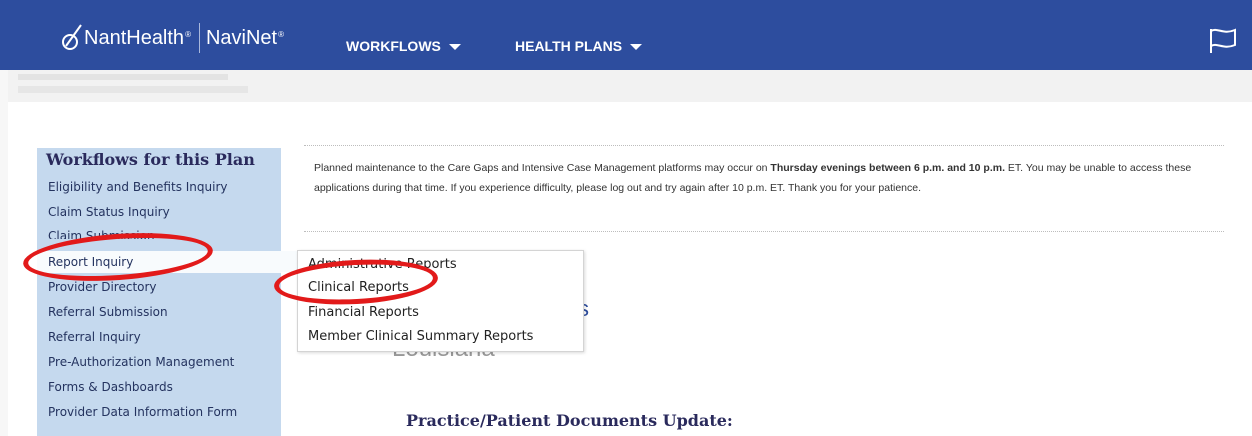 The height and width of the screenshot is (436, 1252). Describe the element at coordinates (569, 46) in the screenshot. I see `nav-health-plans-label: HEALTH PLANS` at that location.